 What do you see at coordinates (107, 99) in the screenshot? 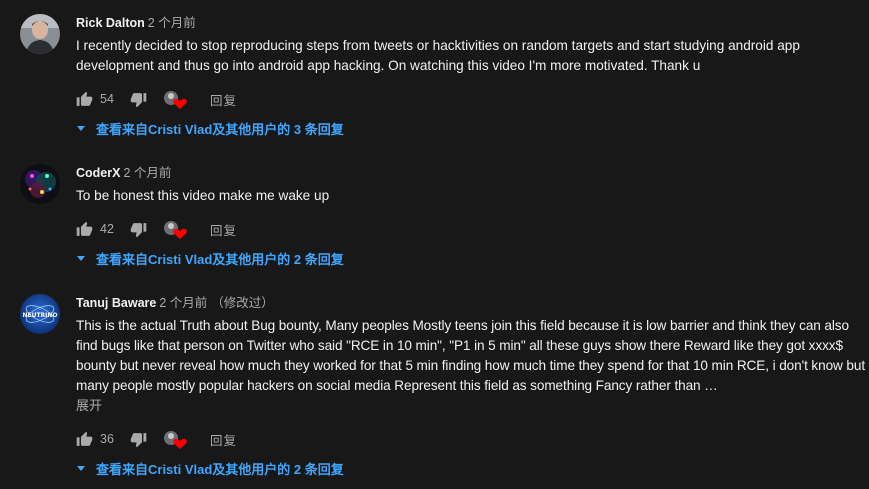
I see `like-count: 54` at bounding box center [107, 99].